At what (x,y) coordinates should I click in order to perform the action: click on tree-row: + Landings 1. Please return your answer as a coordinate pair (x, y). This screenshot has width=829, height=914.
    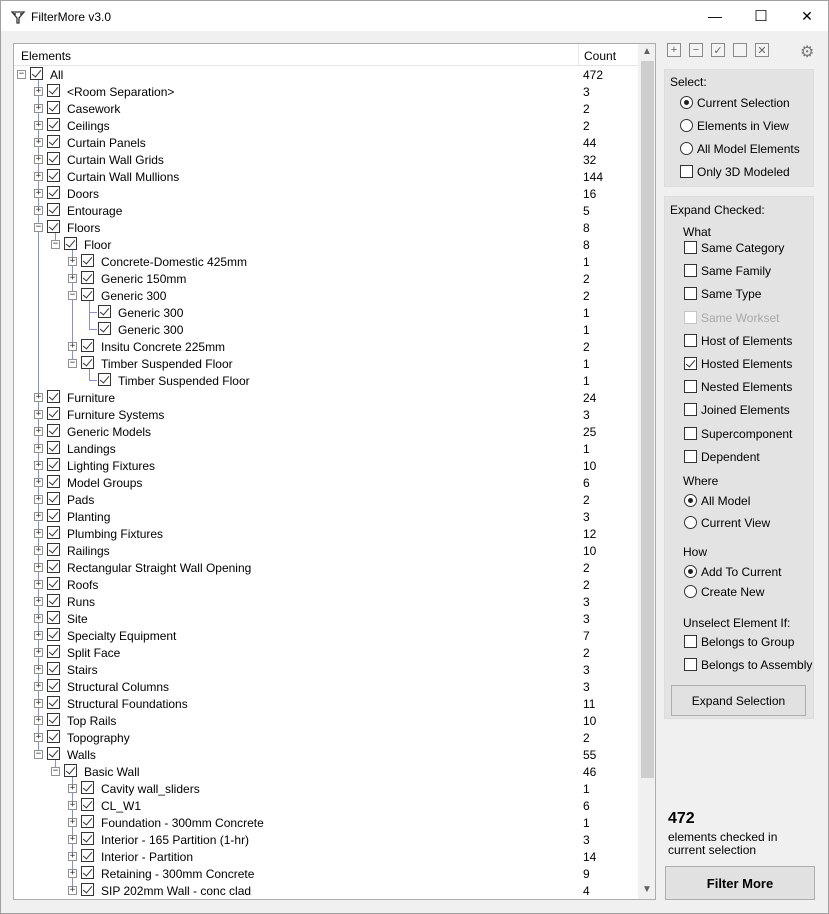
    Looking at the image, I should click on (326, 448).